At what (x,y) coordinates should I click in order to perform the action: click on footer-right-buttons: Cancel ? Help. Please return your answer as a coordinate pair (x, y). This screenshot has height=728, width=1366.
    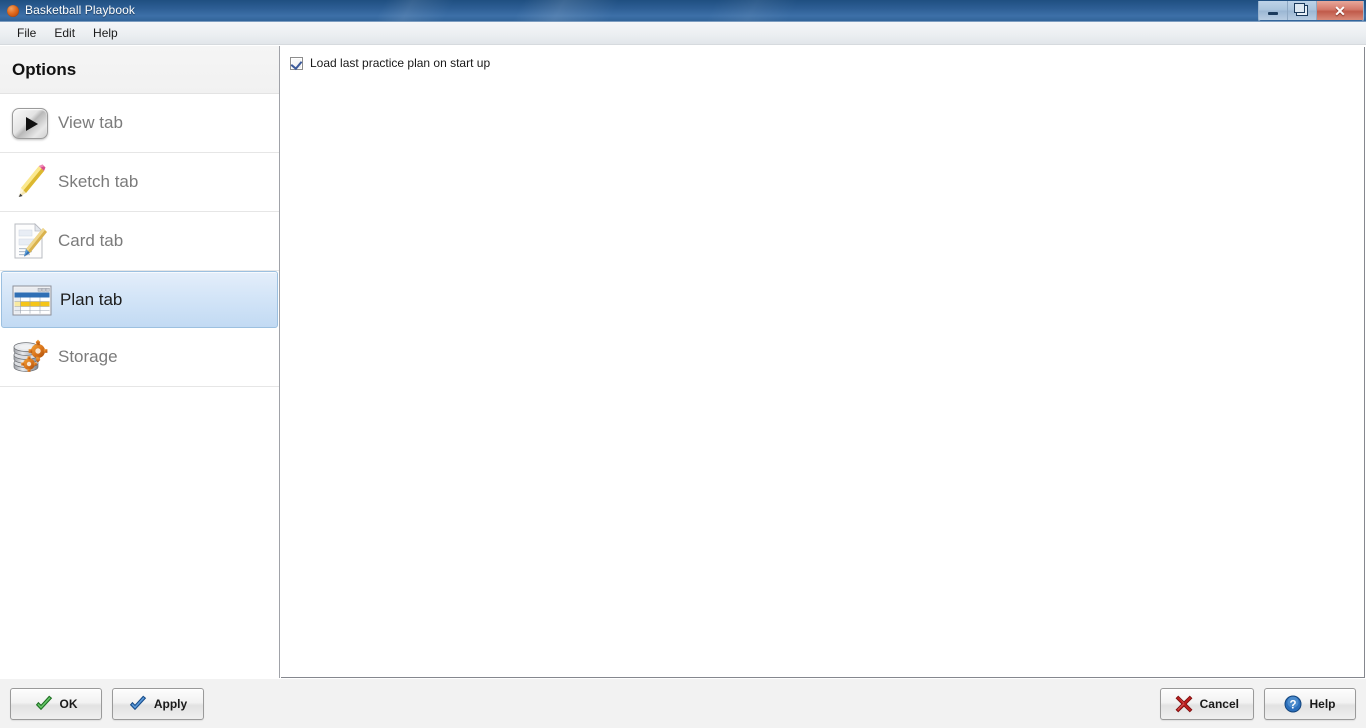
    Looking at the image, I should click on (1257, 704).